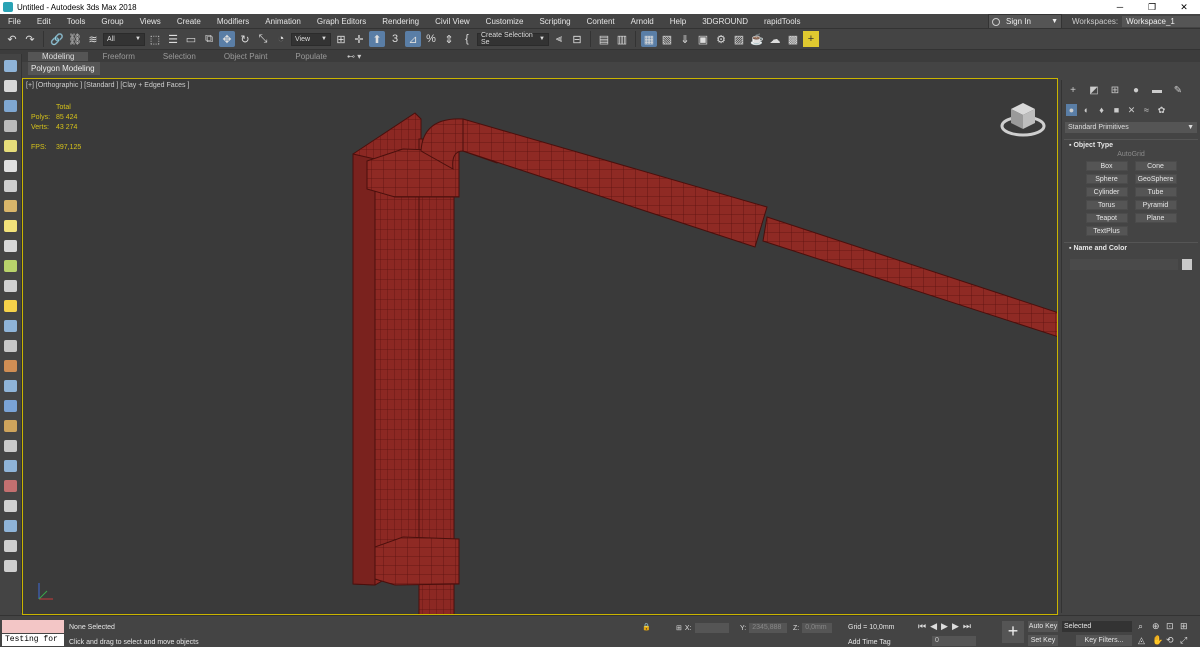 The height and width of the screenshot is (647, 1200). What do you see at coordinates (377, 39) in the screenshot?
I see `keyboard-shortcut-override-icon: ⬆` at bounding box center [377, 39].